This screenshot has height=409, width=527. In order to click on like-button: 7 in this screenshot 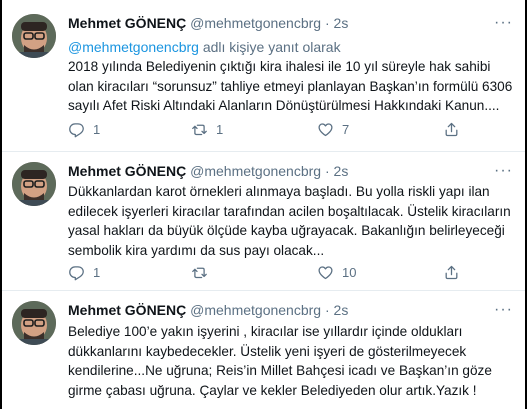, I will do `click(333, 129)`.